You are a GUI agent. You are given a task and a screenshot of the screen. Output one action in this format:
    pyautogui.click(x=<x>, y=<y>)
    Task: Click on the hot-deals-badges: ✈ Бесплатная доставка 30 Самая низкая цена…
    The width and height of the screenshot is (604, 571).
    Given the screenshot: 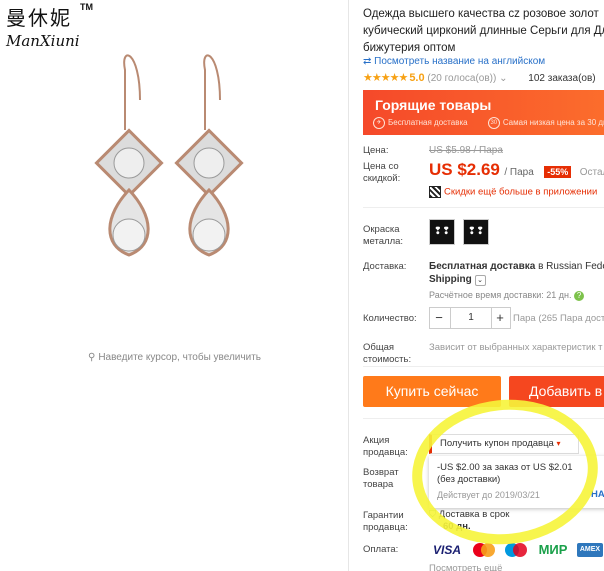 What is the action you would take?
    pyautogui.click(x=488, y=123)
    